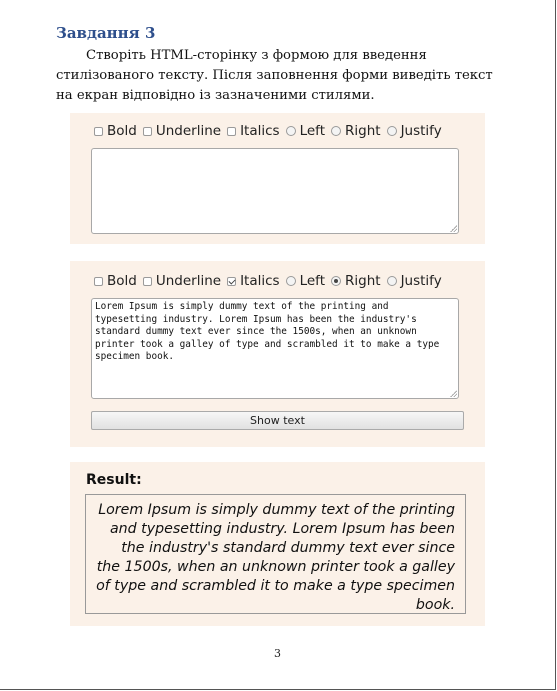 The image size is (557, 691). Describe the element at coordinates (275, 151) in the screenshot. I see `text-input-value` at that location.